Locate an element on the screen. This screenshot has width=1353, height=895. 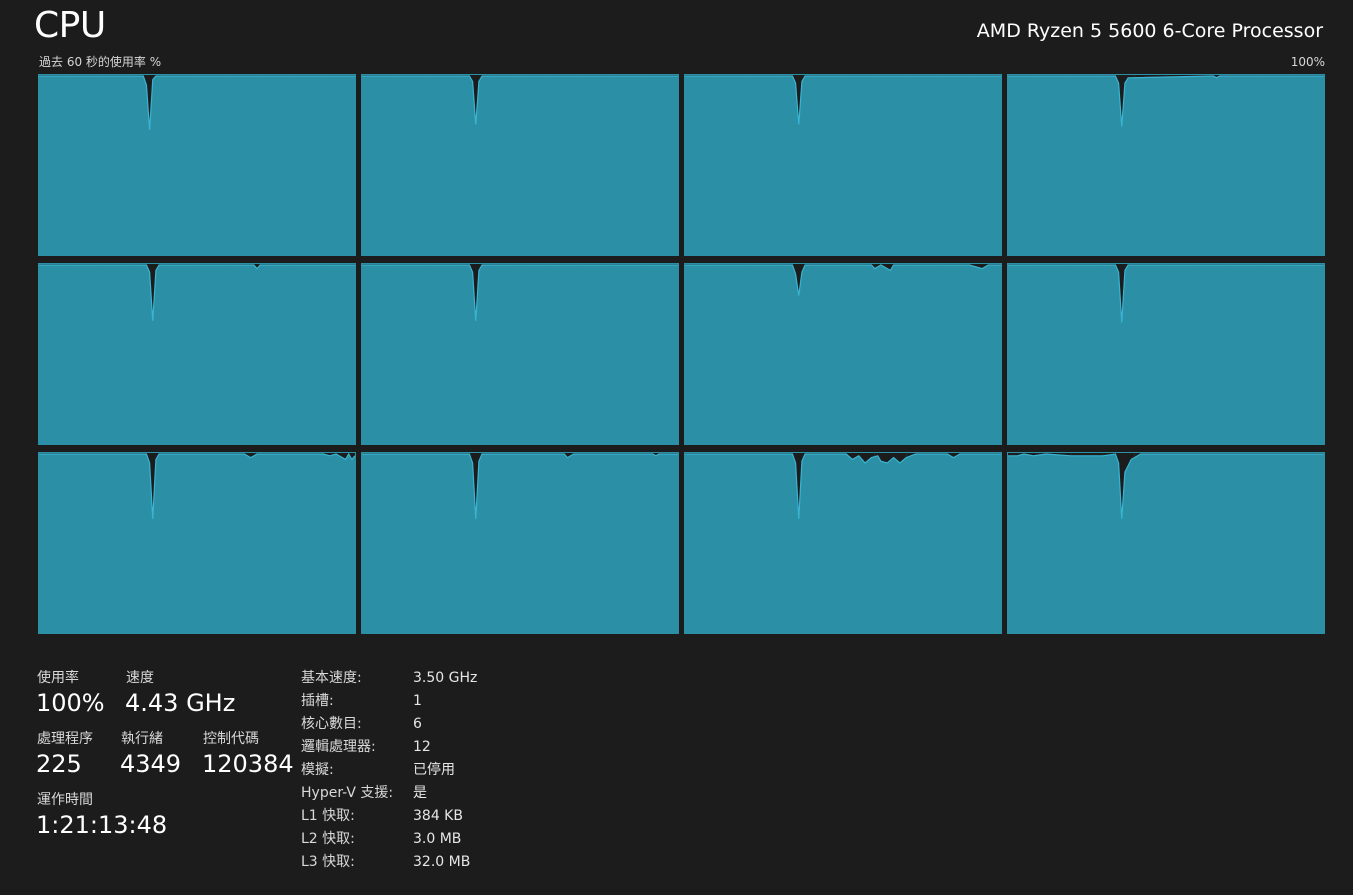
spec-value: 是 is located at coordinates (420, 793).